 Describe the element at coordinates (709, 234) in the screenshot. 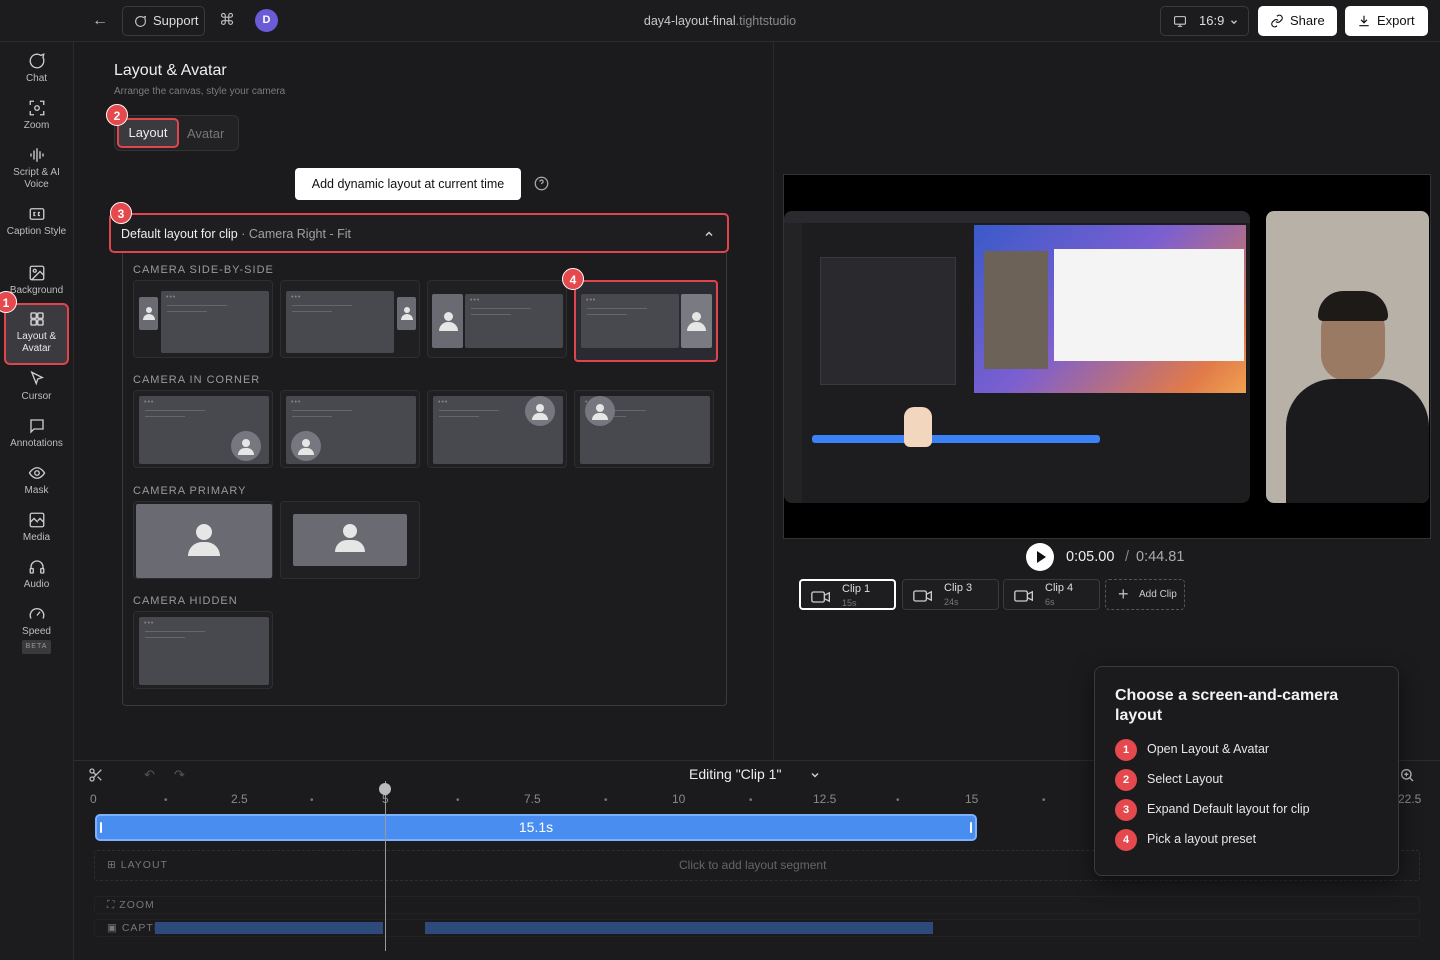

I see `chevron-up-icon` at that location.